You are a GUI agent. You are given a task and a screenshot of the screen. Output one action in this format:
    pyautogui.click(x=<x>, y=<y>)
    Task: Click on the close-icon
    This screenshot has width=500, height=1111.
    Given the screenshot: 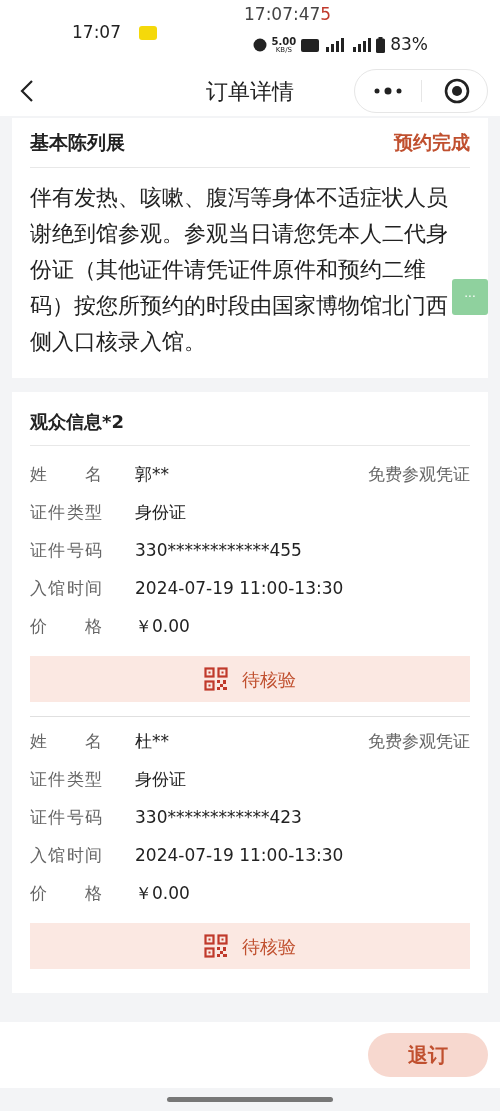 What is the action you would take?
    pyautogui.click(x=457, y=91)
    